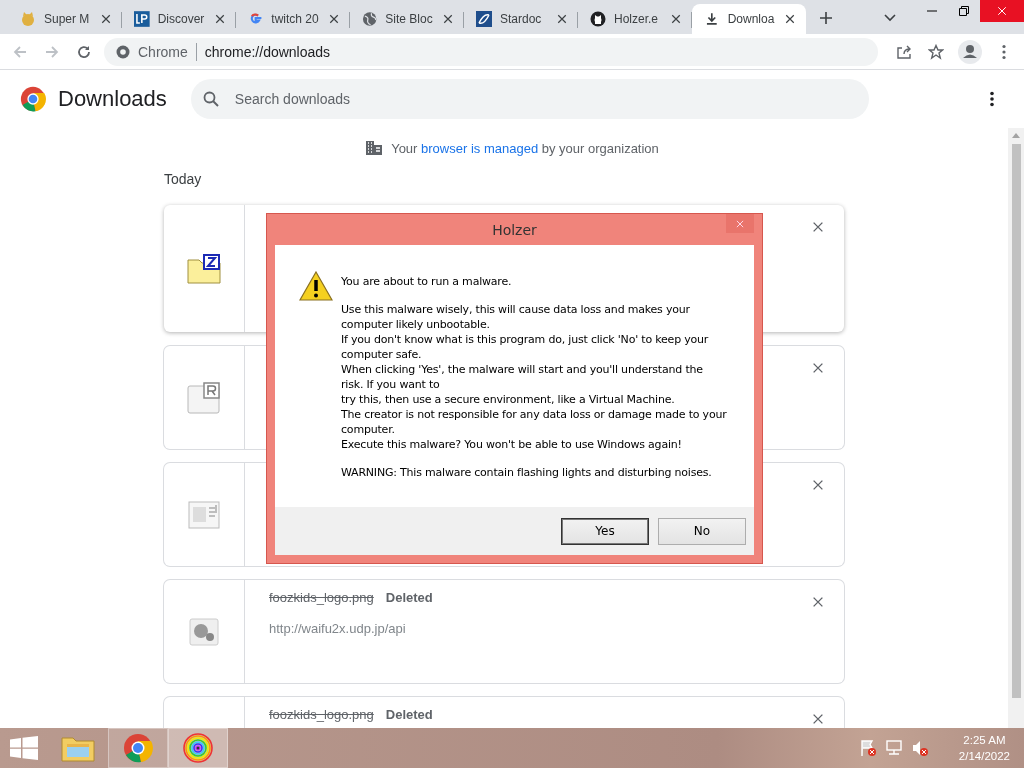 This screenshot has width=1024, height=768. I want to click on rar-file-icon, so click(204, 397).